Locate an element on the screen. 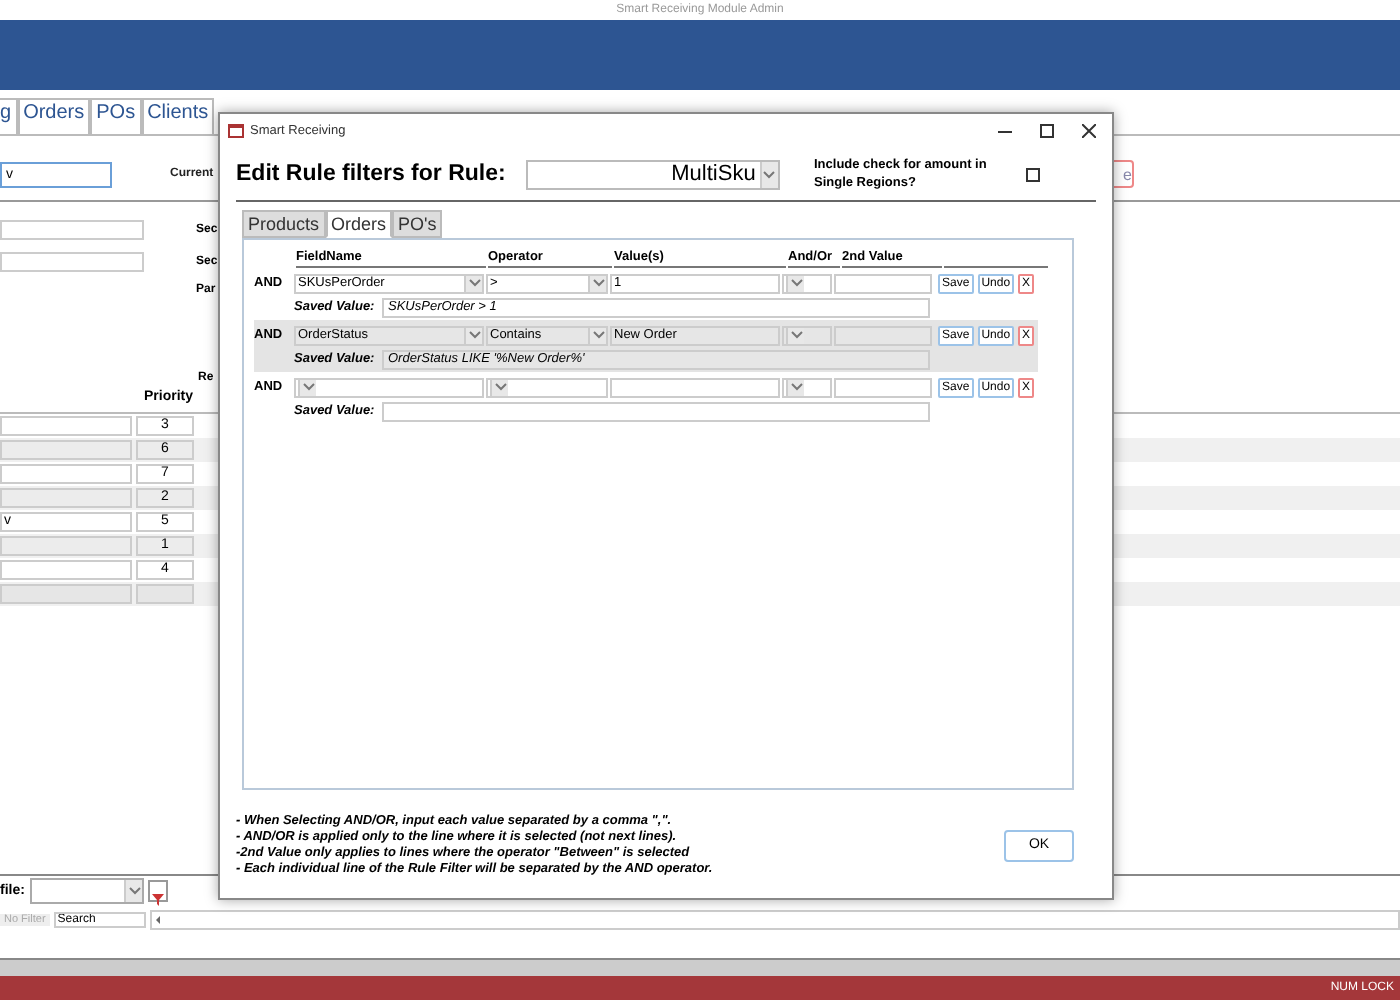 The height and width of the screenshot is (1000, 1400). tab: PO's is located at coordinates (417, 224).